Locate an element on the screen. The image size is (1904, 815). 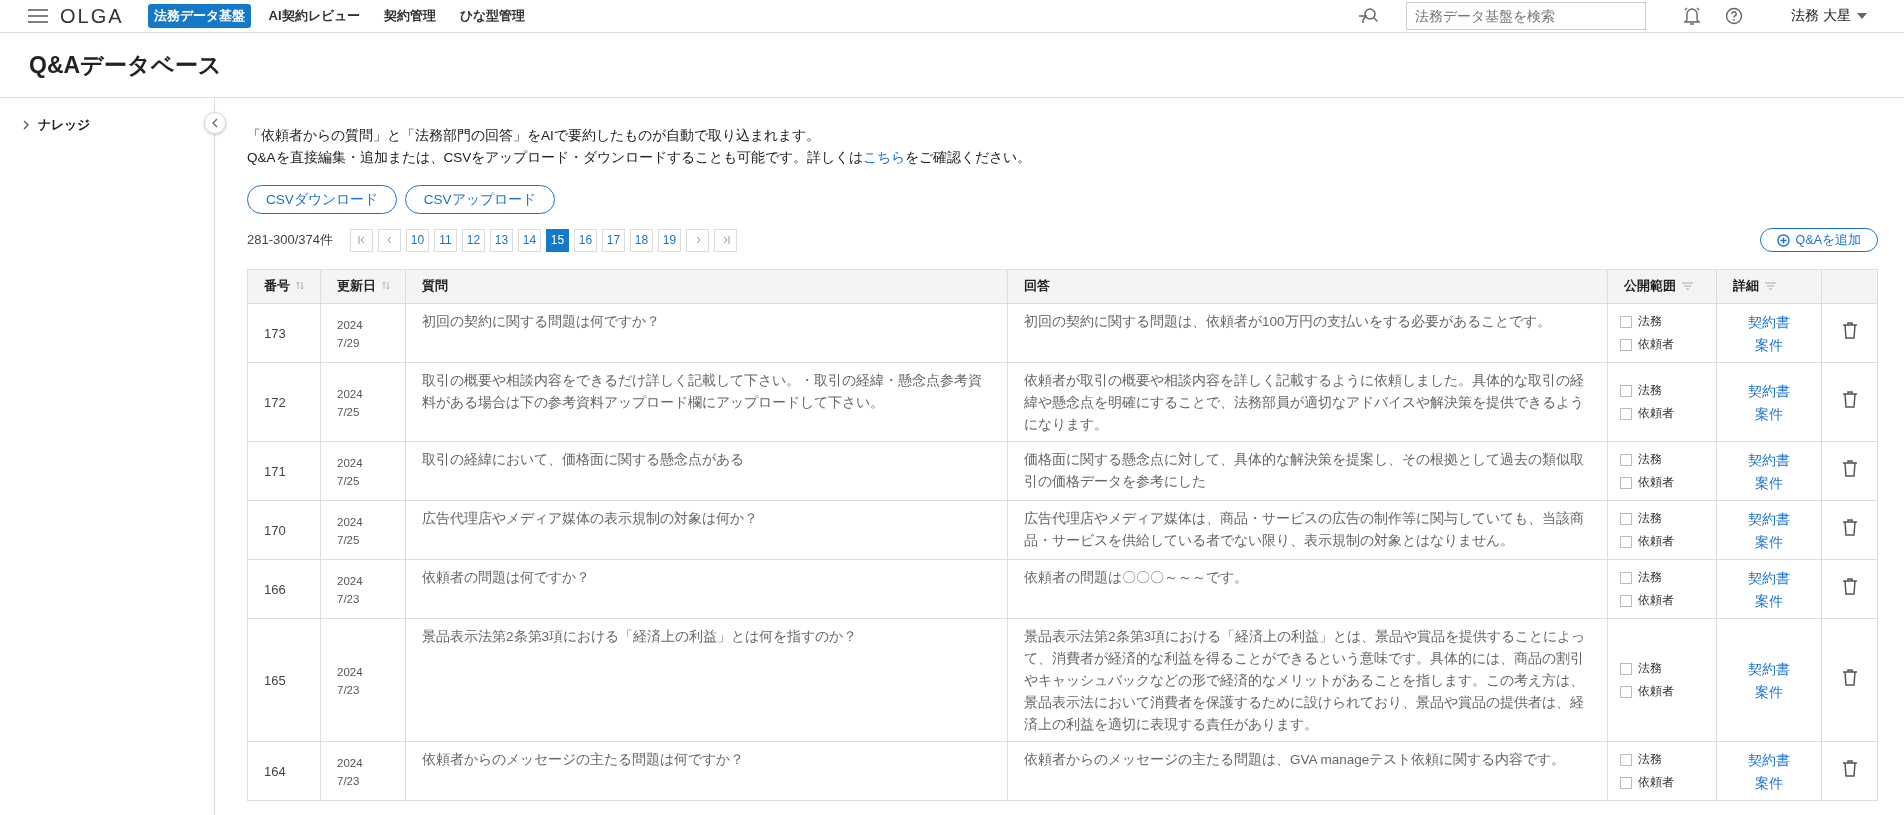
page-button: 16 is located at coordinates (585, 240).